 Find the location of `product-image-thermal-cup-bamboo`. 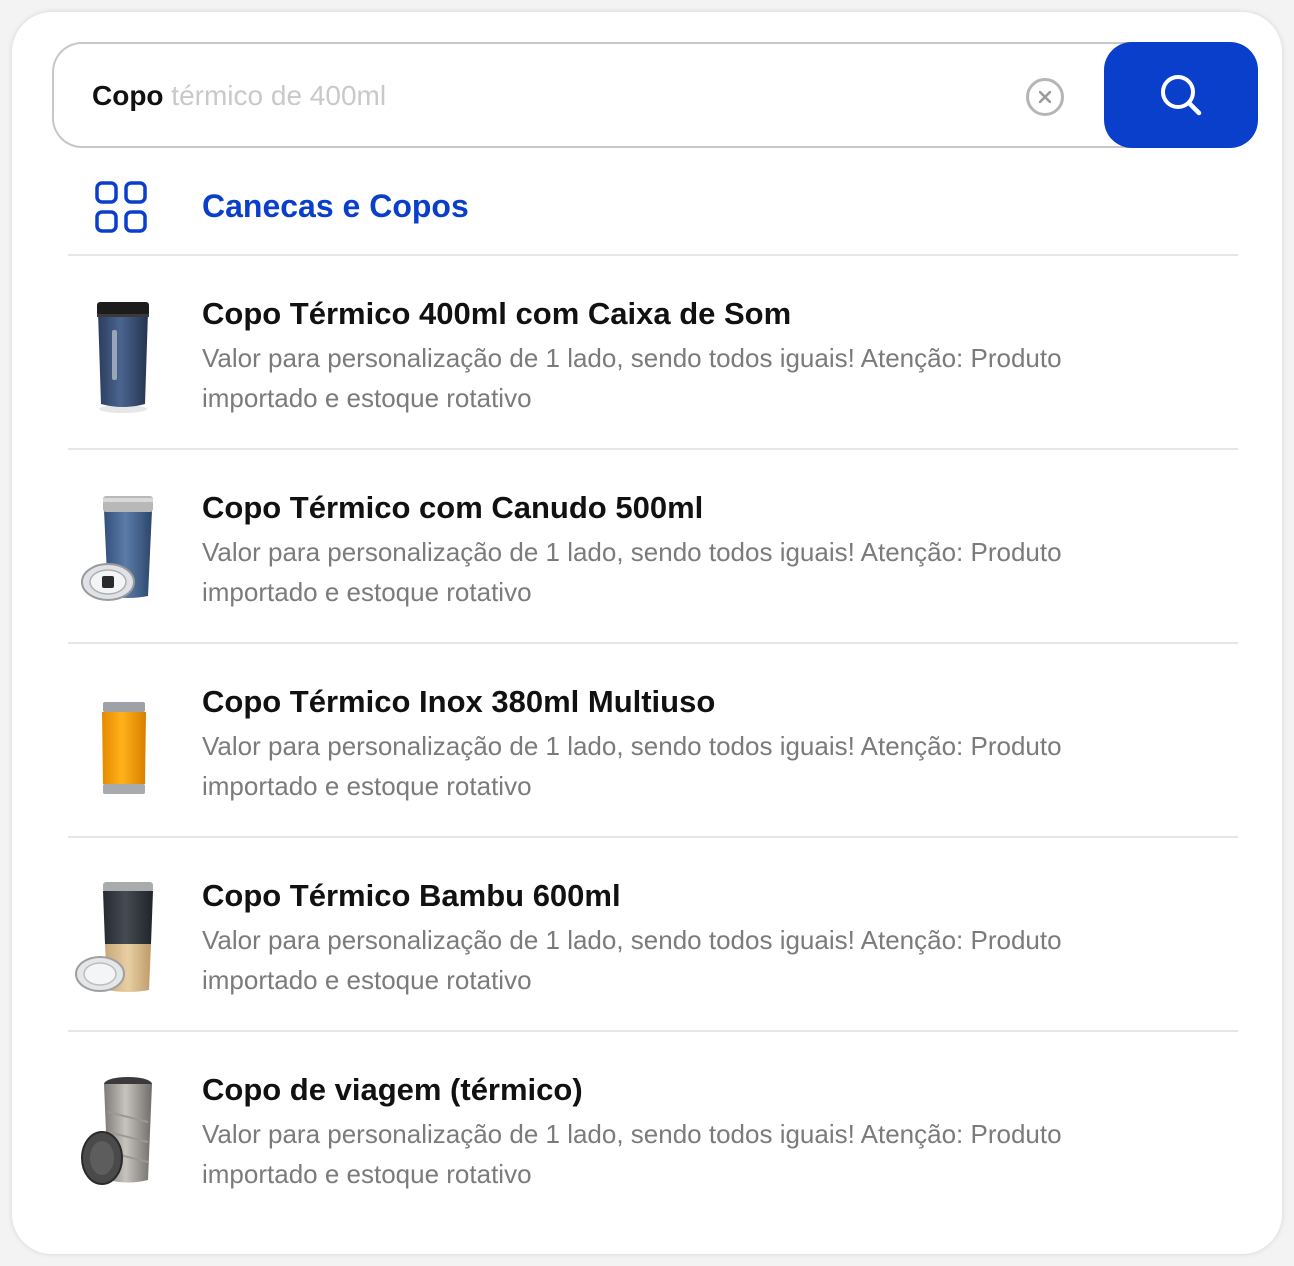

product-image-thermal-cup-bamboo is located at coordinates (114, 937).